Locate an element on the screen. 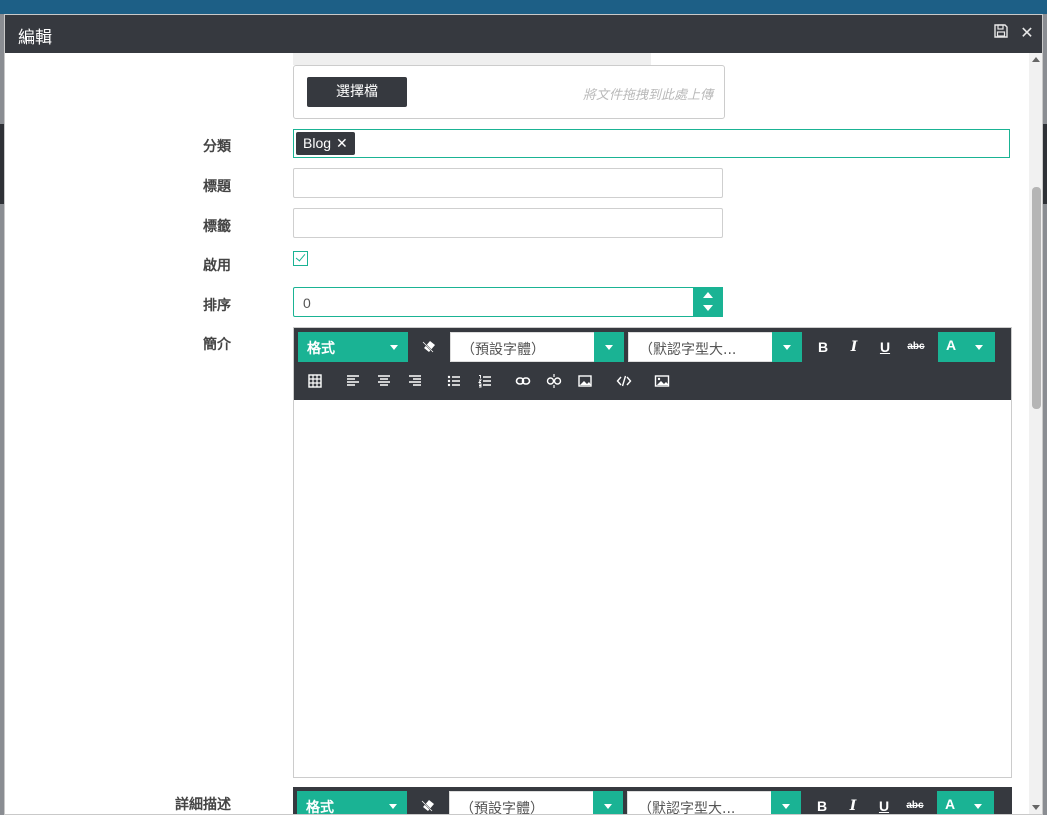  enabled-checkbox is located at coordinates (300, 258).